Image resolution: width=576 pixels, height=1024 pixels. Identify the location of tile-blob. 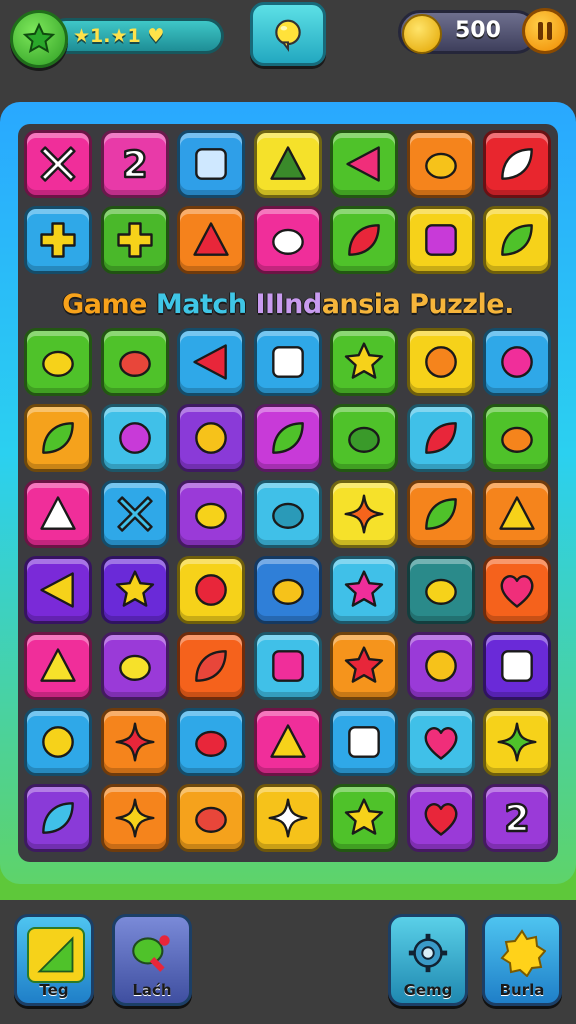
(440, 590).